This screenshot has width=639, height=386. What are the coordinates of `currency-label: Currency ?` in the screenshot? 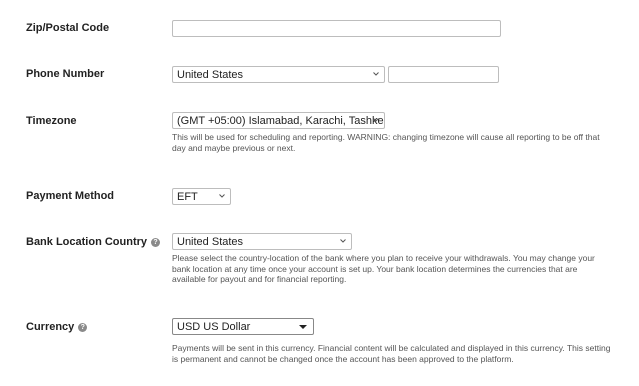 It's located at (57, 327).